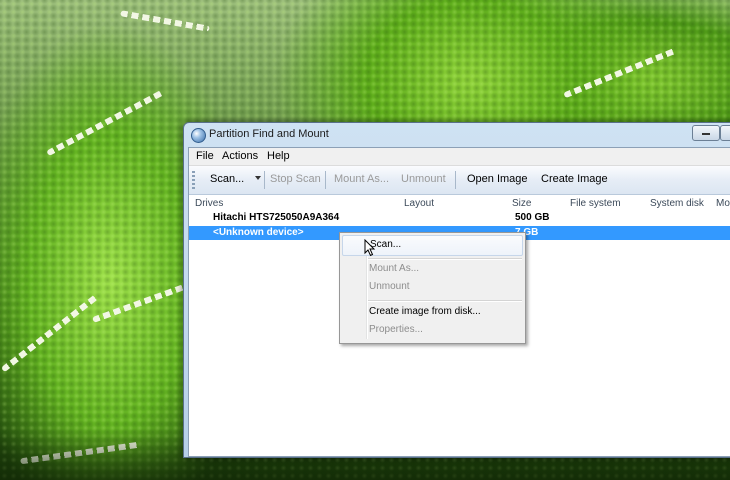 Image resolution: width=730 pixels, height=480 pixels. I want to click on column-system-disk: System disk, so click(677, 203).